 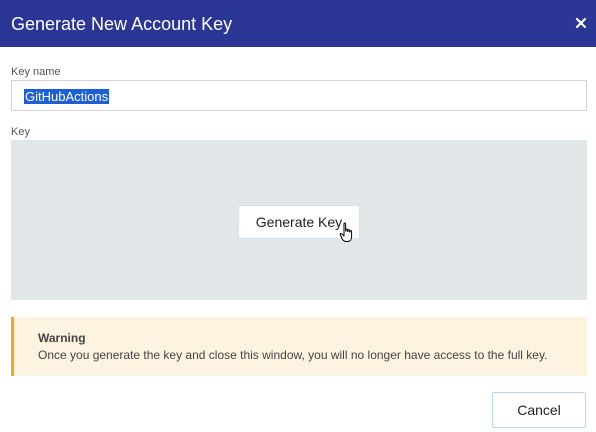 What do you see at coordinates (298, 23) in the screenshot?
I see `dialog-header: Generate New Account Key` at bounding box center [298, 23].